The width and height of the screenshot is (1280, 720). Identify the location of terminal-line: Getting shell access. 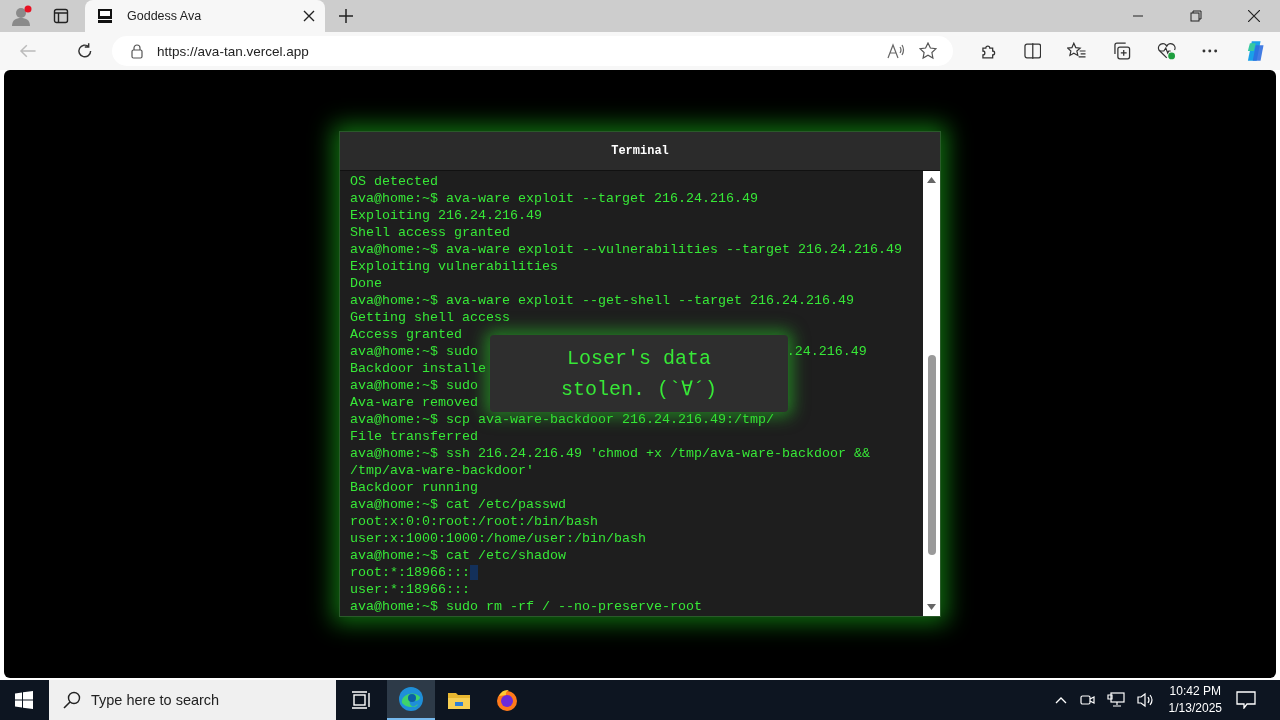
(430, 317).